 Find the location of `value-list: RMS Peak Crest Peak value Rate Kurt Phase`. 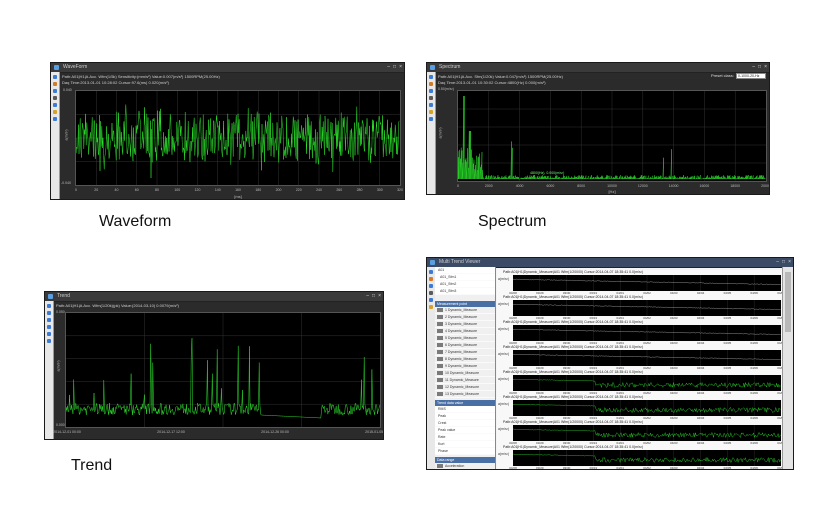

value-list: RMS Peak Crest Peak value Rate Kurt Phase is located at coordinates (465, 430).